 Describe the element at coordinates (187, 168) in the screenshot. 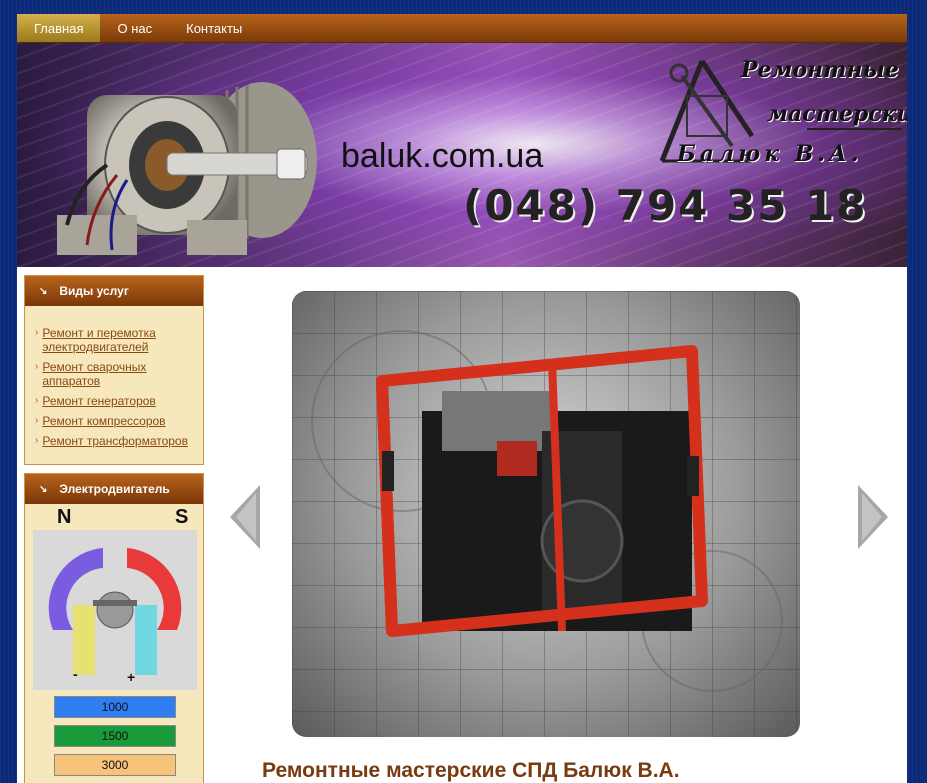

I see `electric-motor-image` at that location.